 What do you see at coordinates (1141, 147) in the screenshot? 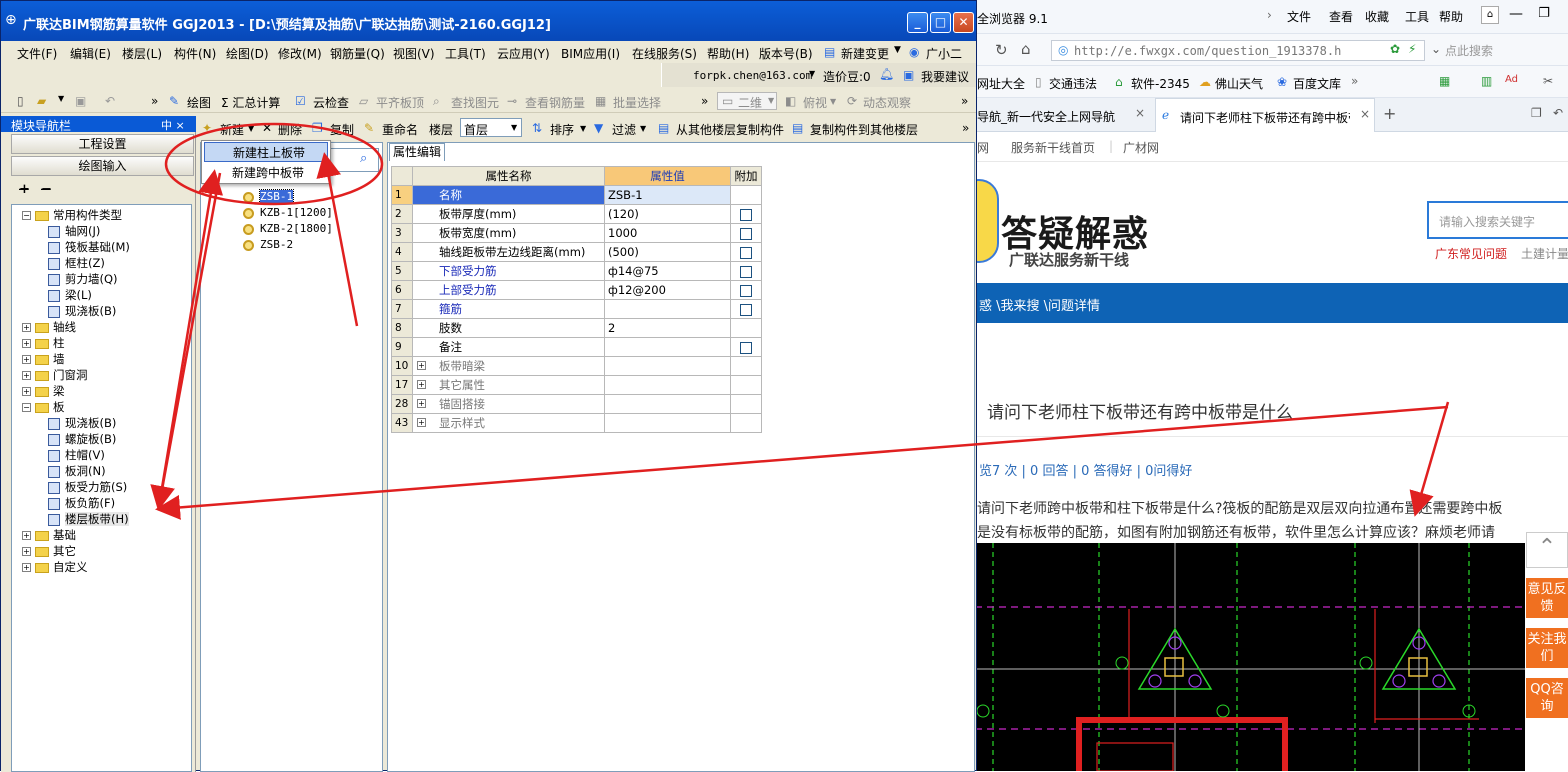
I see `site-nav-link: 广材网` at bounding box center [1141, 147].